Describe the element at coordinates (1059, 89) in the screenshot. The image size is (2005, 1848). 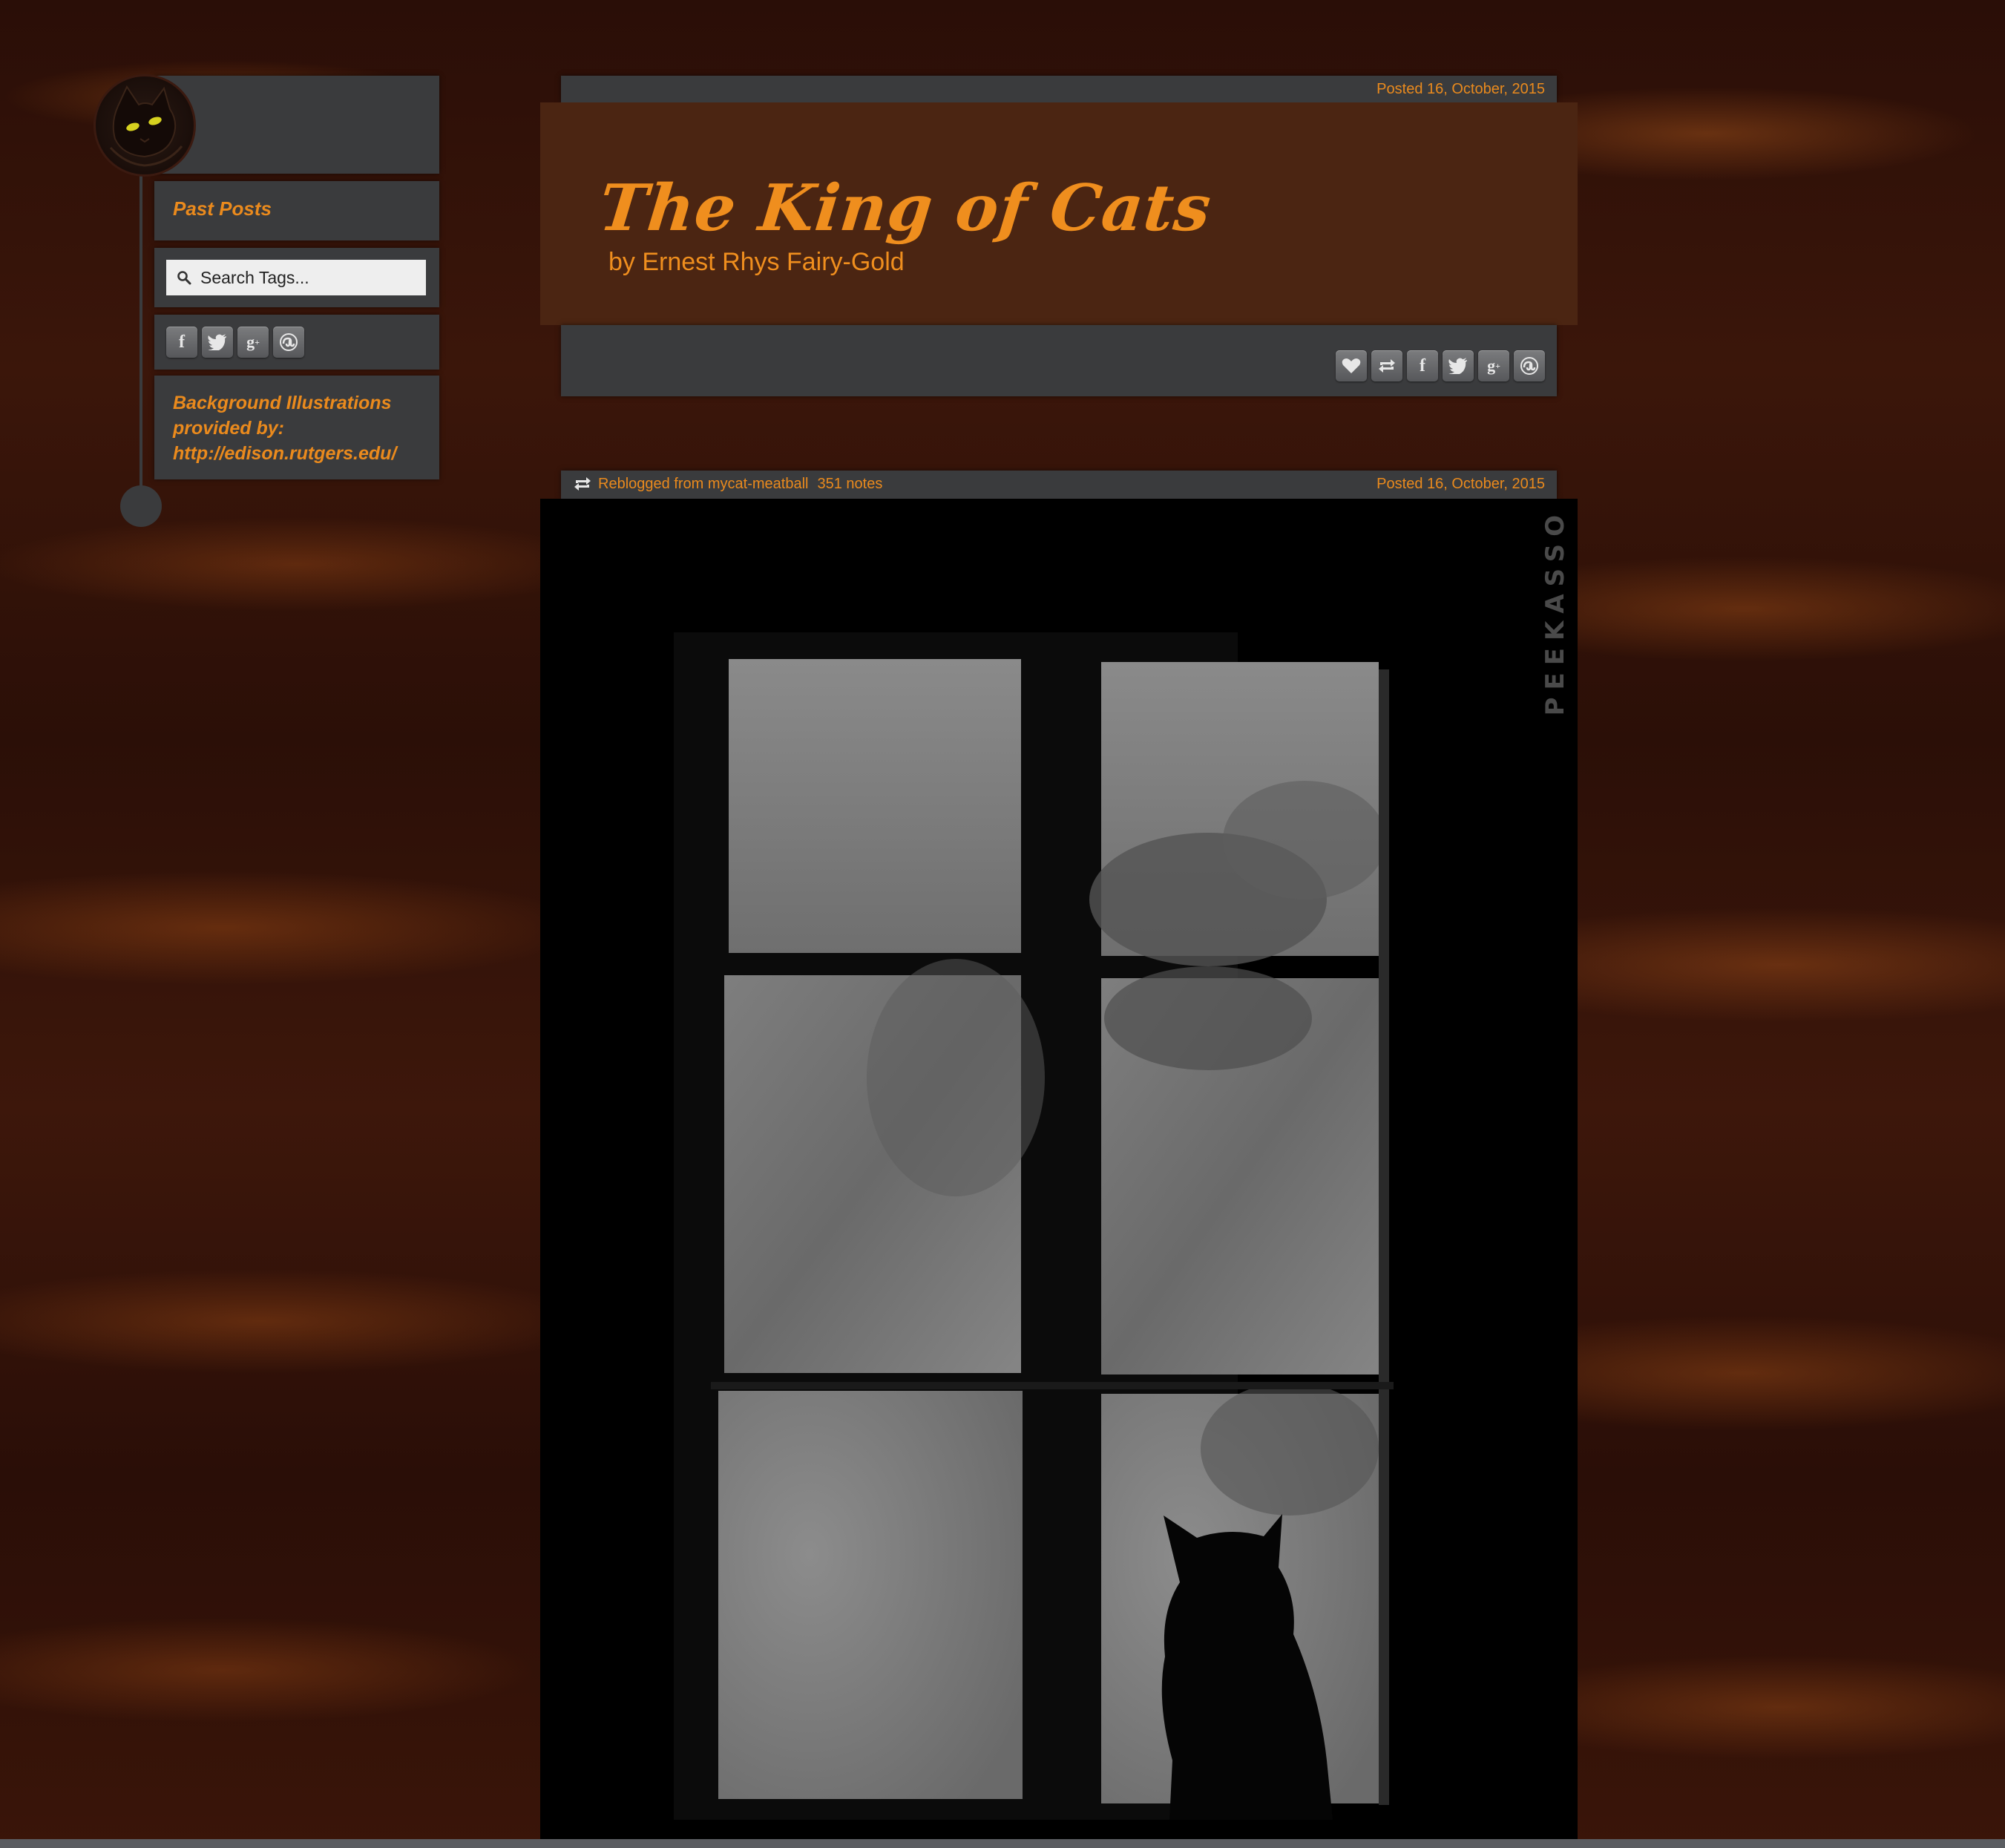
I see `post-1-top-bar: Posted 16, October, 2015` at that location.